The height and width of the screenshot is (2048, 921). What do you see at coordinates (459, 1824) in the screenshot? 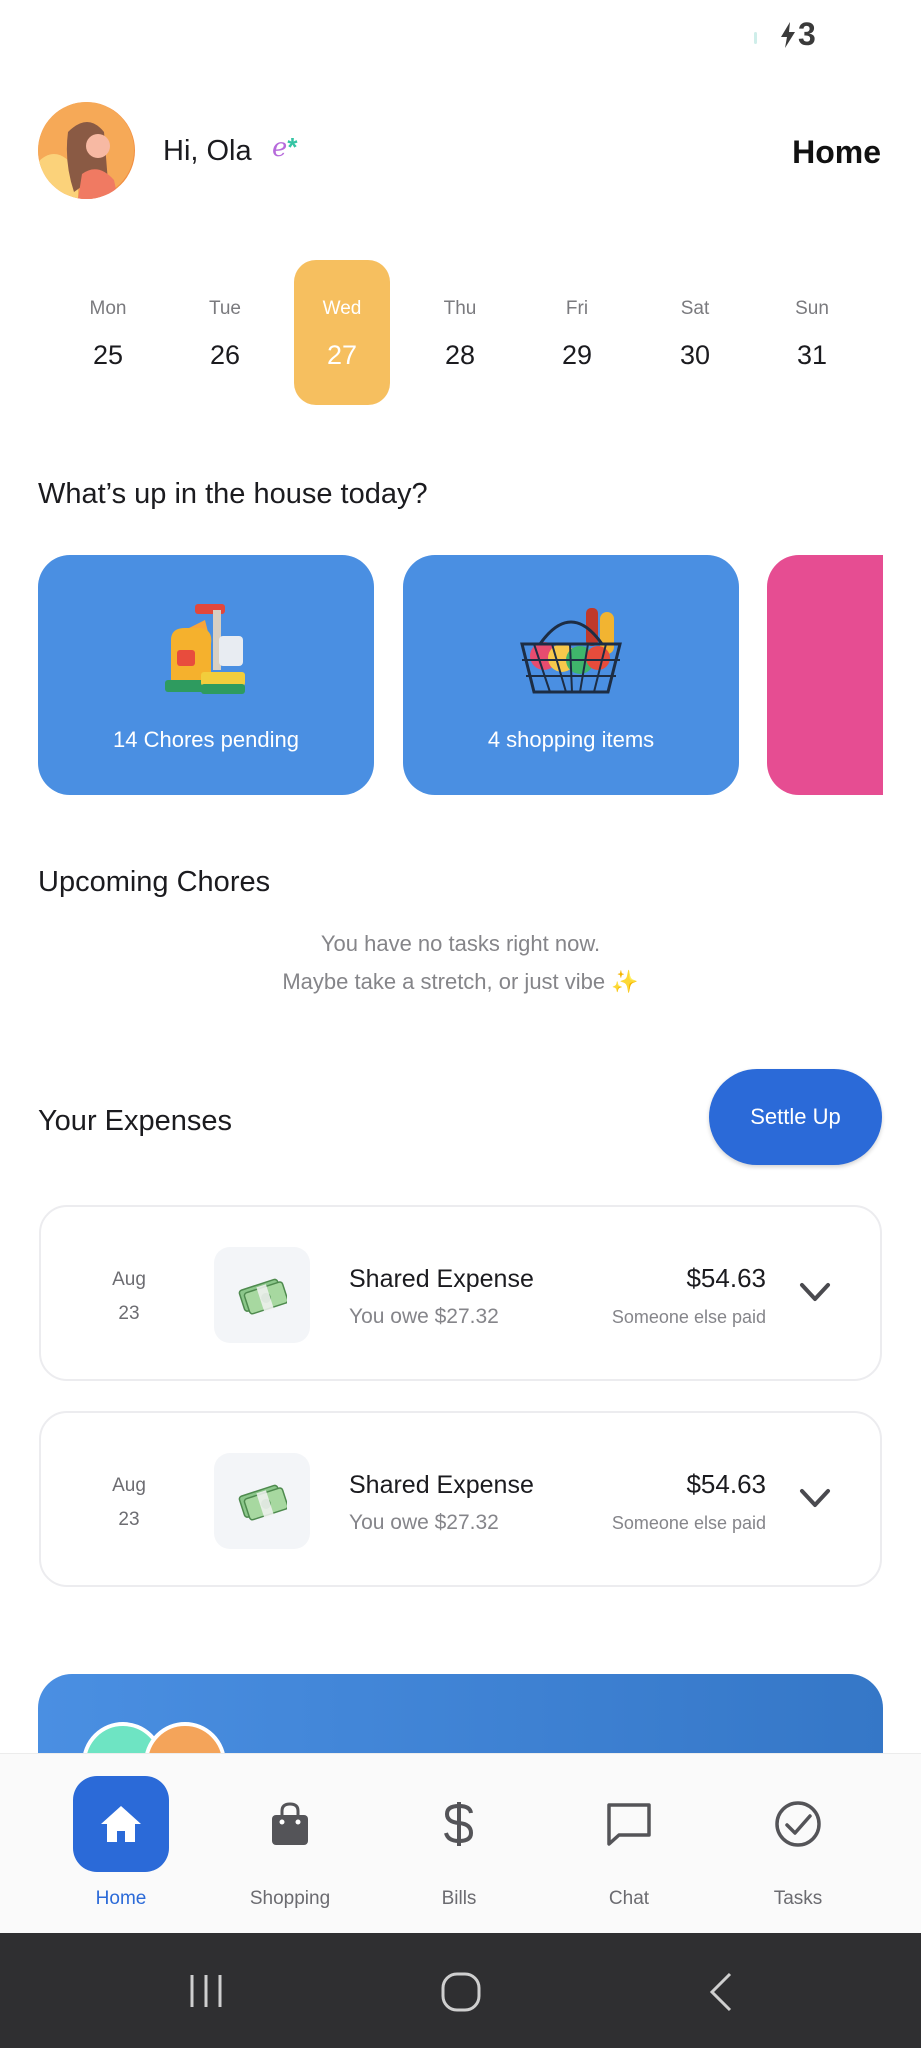
I see `dollar-icon` at bounding box center [459, 1824].